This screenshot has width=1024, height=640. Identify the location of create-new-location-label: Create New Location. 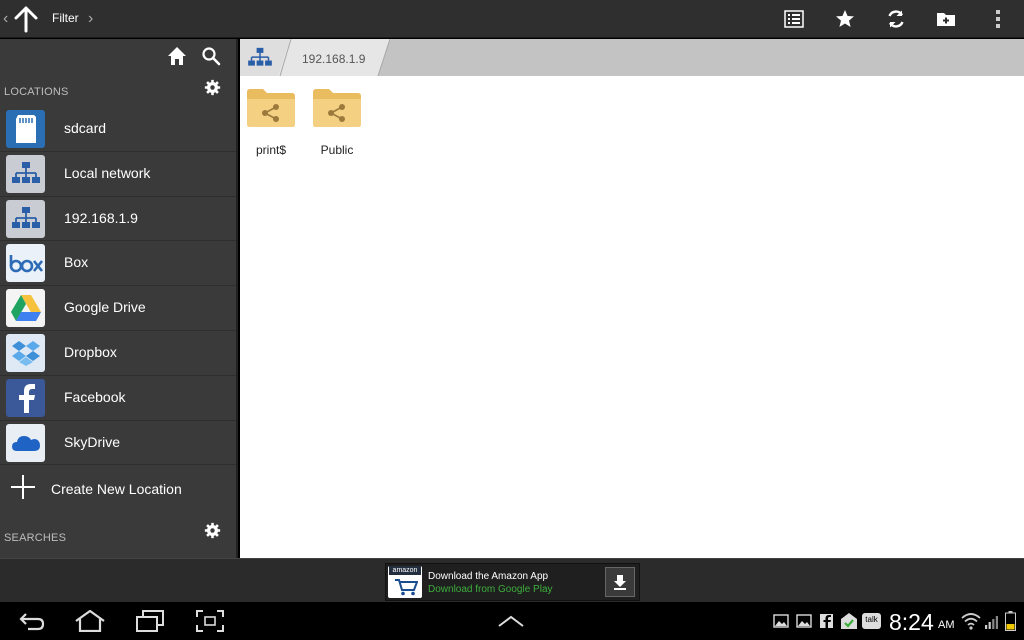
(116, 489).